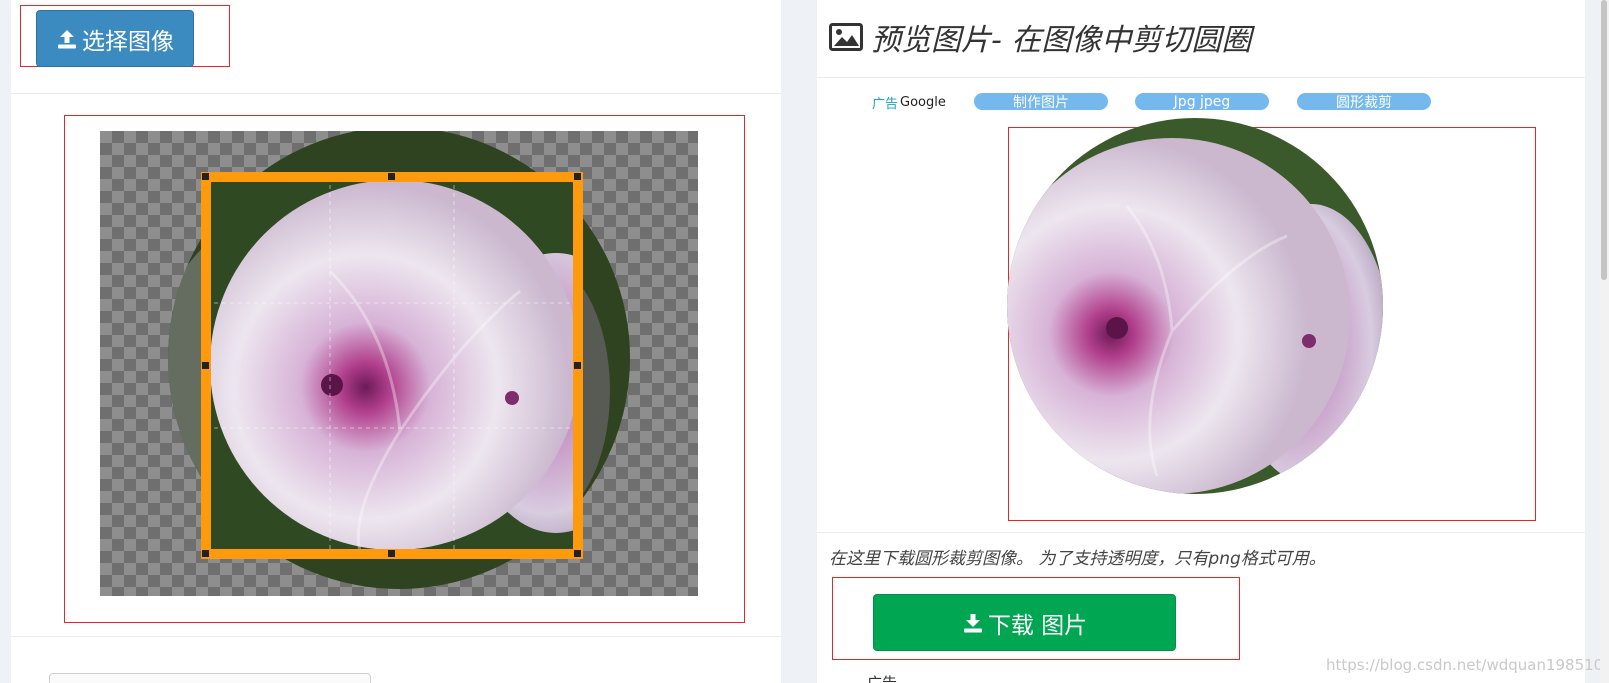 The width and height of the screenshot is (1609, 683). What do you see at coordinates (846, 37) in the screenshot?
I see `image-icon` at bounding box center [846, 37].